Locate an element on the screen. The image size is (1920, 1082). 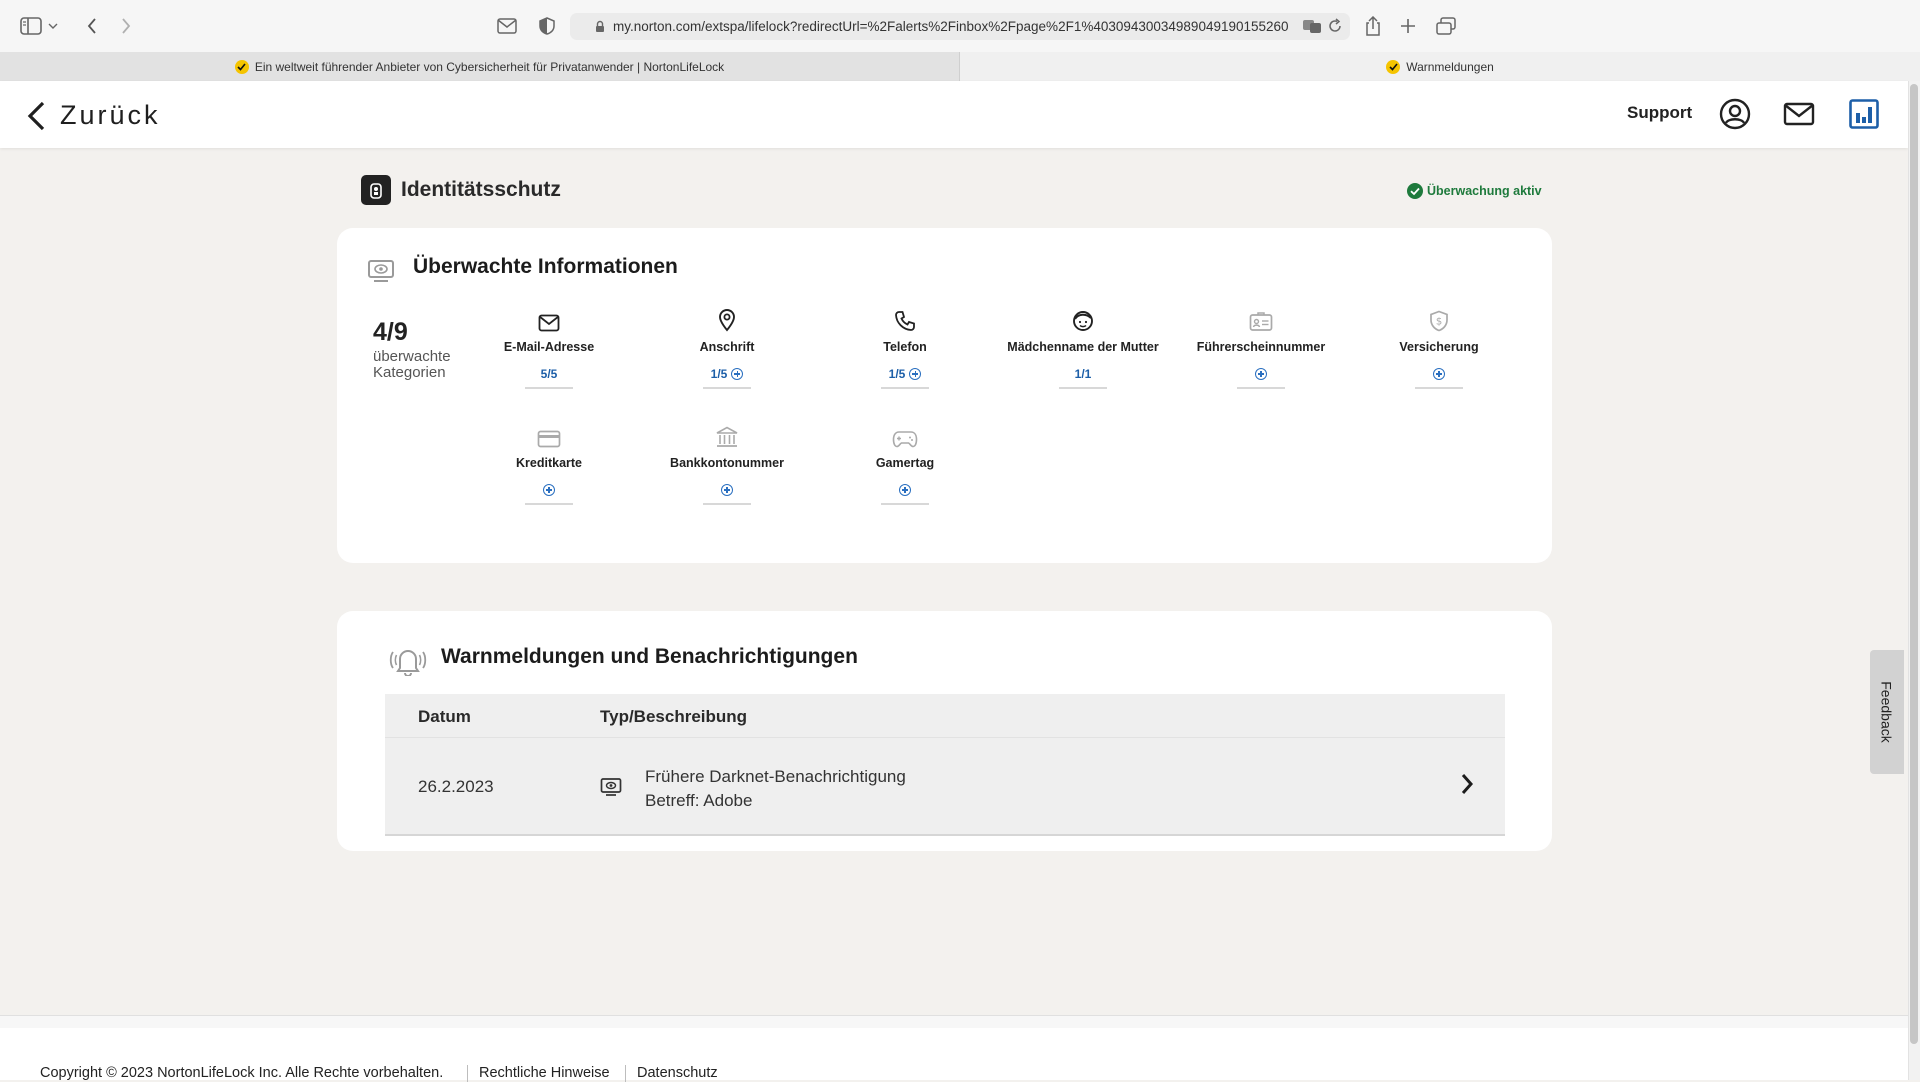
monitored-count-label: überwachte Kategorien is located at coordinates (412, 364).